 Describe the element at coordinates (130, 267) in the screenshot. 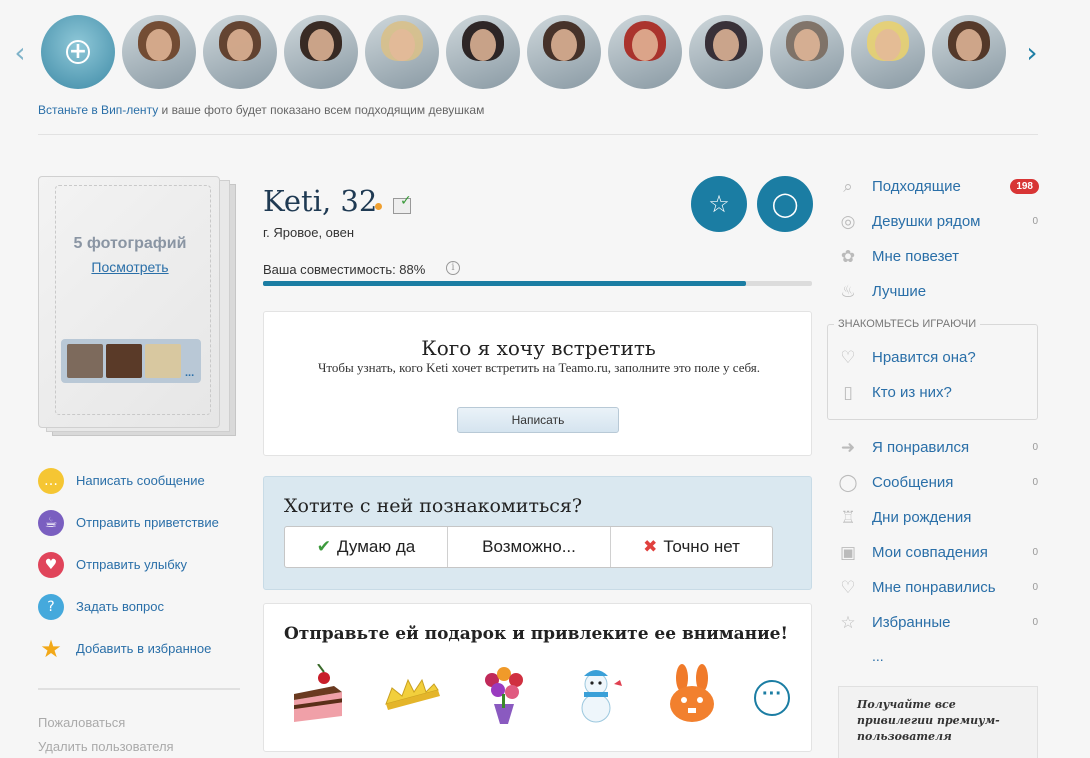

I see `album-view-link: Посмотреть` at that location.